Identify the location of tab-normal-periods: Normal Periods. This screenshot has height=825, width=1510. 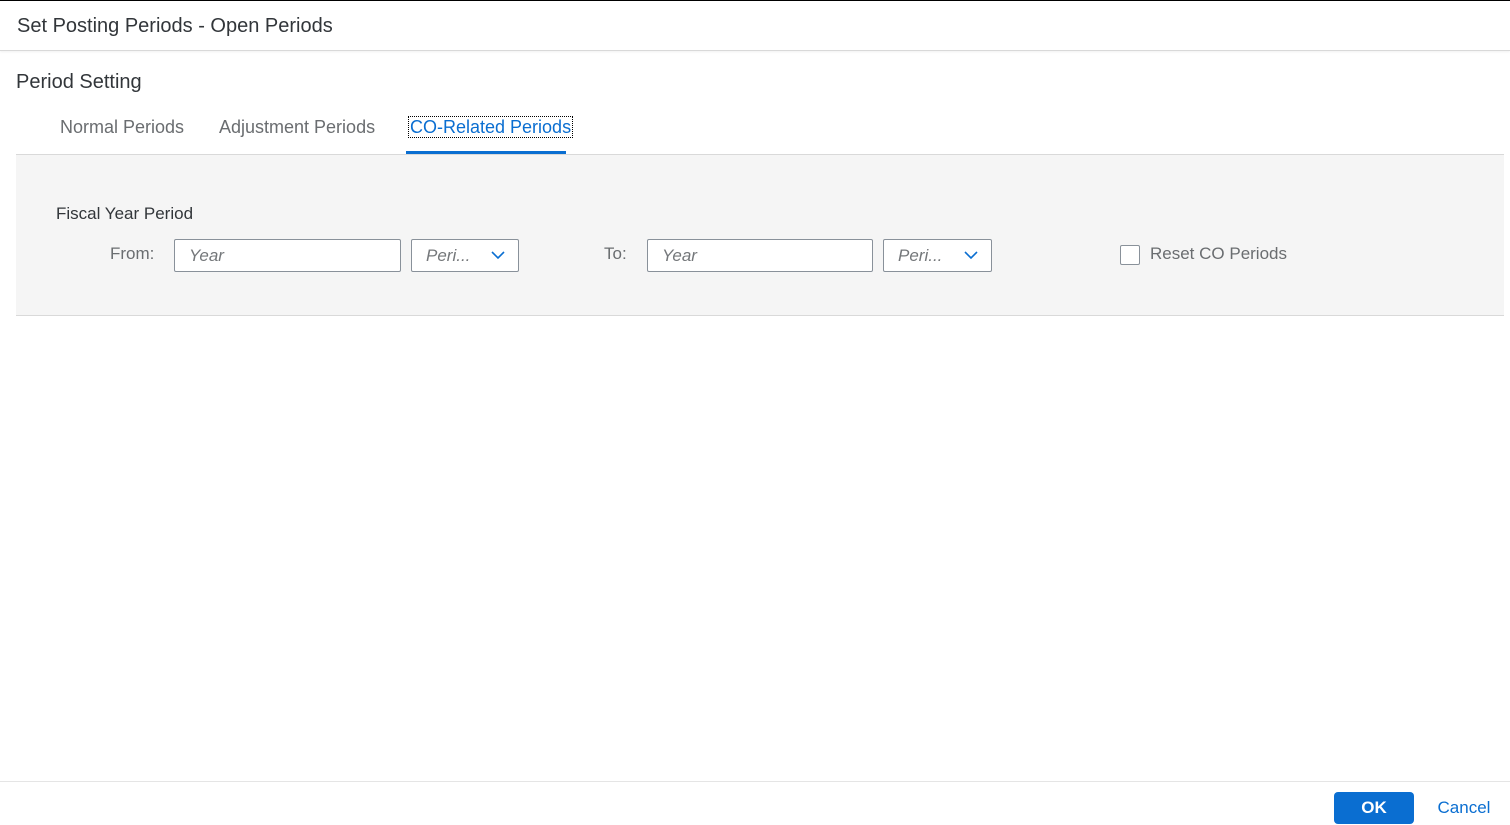
(122, 128).